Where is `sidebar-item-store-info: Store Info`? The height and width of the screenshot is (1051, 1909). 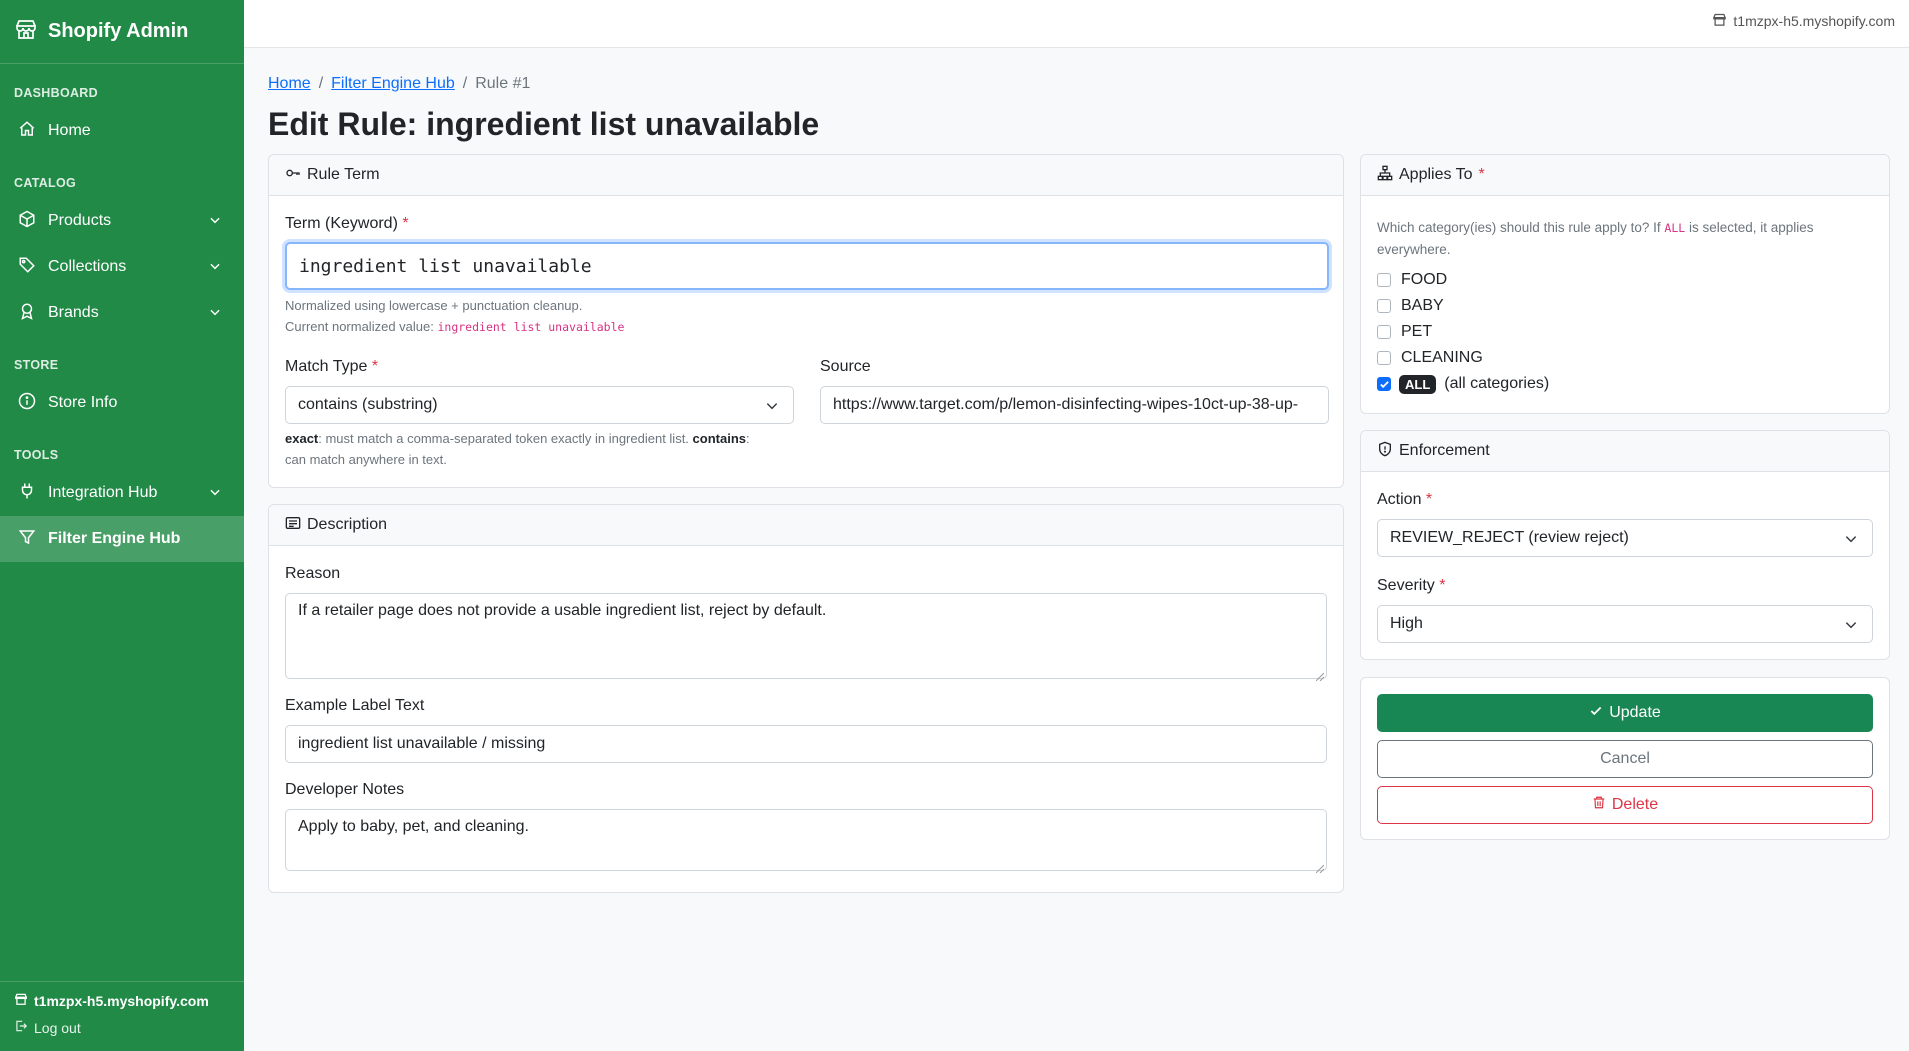 sidebar-item-store-info: Store Info is located at coordinates (122, 403).